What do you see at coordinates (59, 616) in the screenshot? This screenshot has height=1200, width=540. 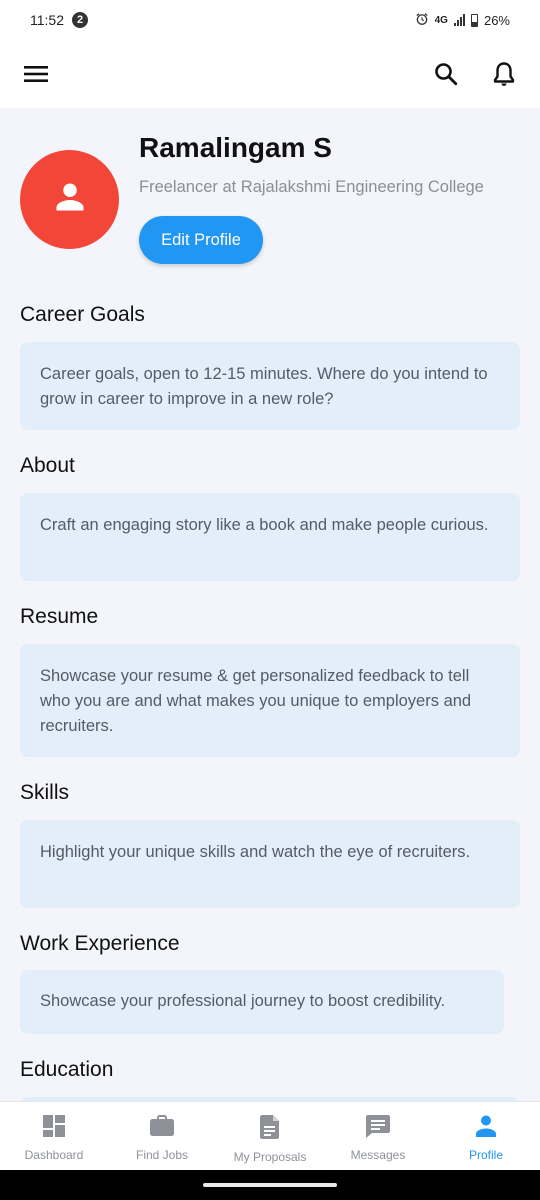 I see `section-title-resume: Resume` at bounding box center [59, 616].